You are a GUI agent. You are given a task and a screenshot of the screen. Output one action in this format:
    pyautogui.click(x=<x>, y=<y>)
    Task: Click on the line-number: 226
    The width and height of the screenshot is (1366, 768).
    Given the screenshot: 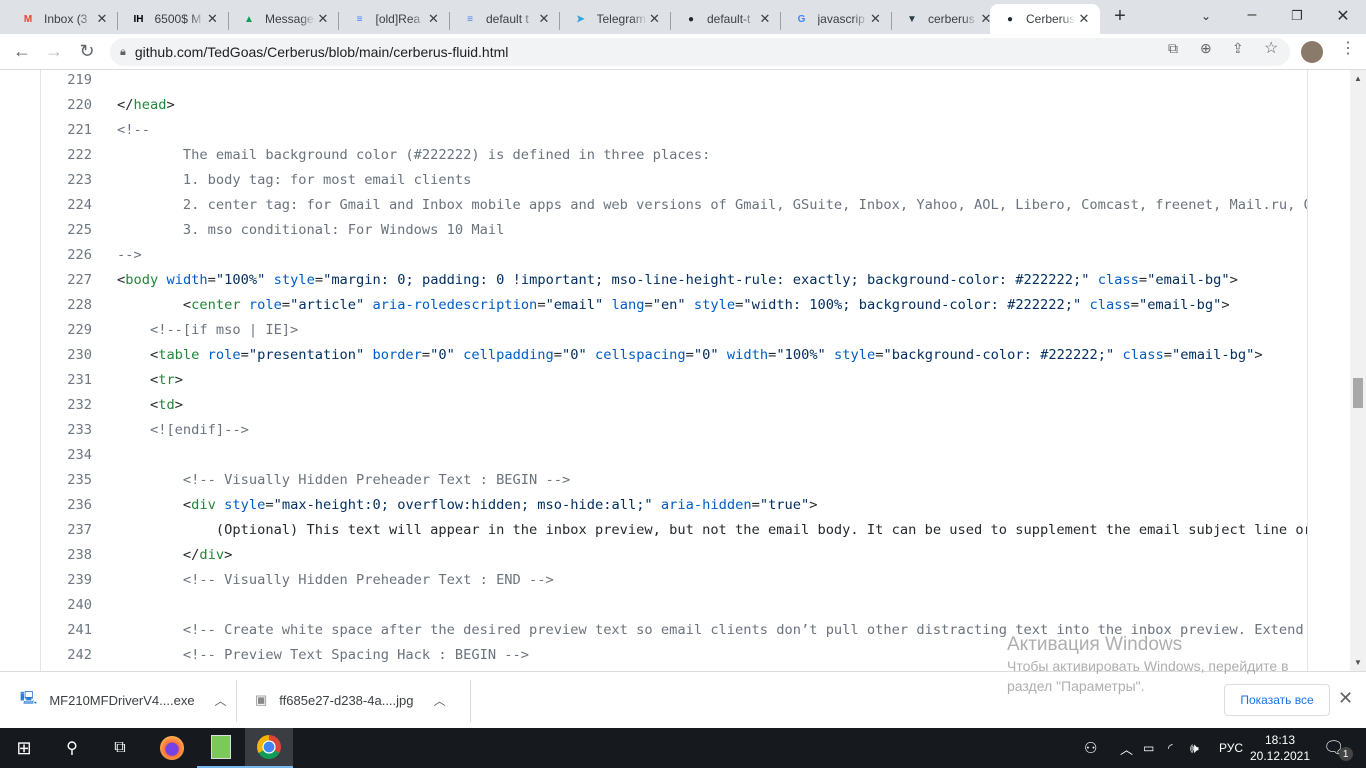 What is the action you would take?
    pyautogui.click(x=66, y=255)
    